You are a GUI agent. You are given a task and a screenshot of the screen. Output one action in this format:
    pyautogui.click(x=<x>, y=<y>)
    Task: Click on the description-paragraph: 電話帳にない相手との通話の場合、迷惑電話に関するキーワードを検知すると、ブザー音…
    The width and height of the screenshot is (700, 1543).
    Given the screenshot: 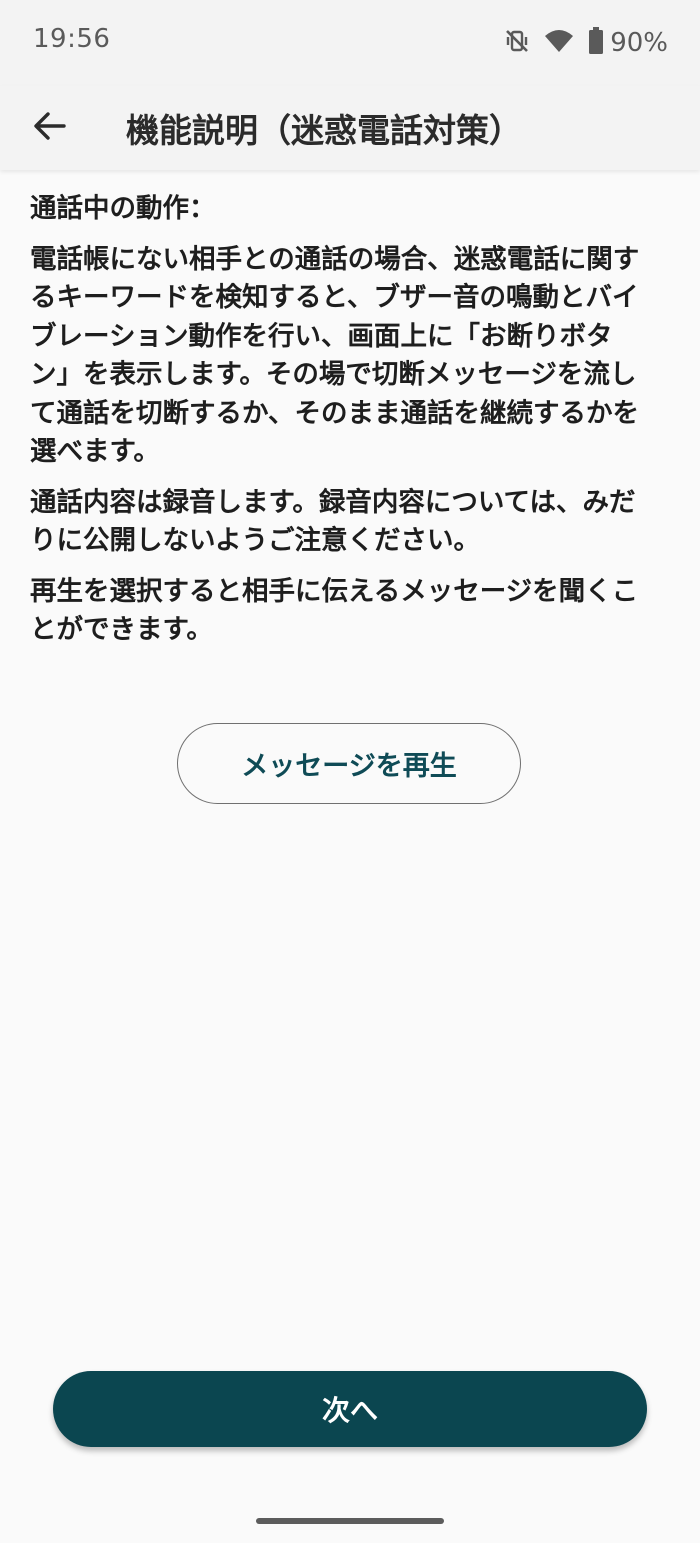 What is the action you would take?
    pyautogui.click(x=335, y=355)
    